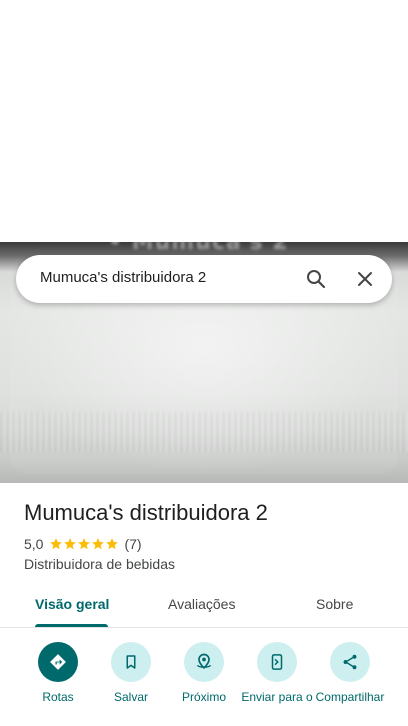 The image size is (408, 726). Describe the element at coordinates (58, 662) in the screenshot. I see `directions-icon` at that location.